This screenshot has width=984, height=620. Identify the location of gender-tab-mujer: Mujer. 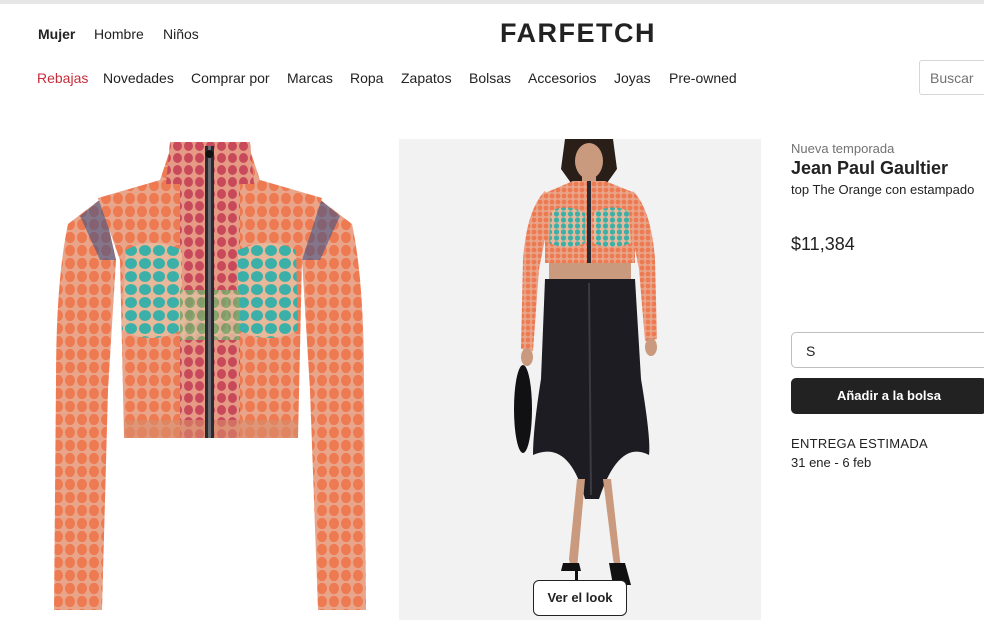
(56, 34).